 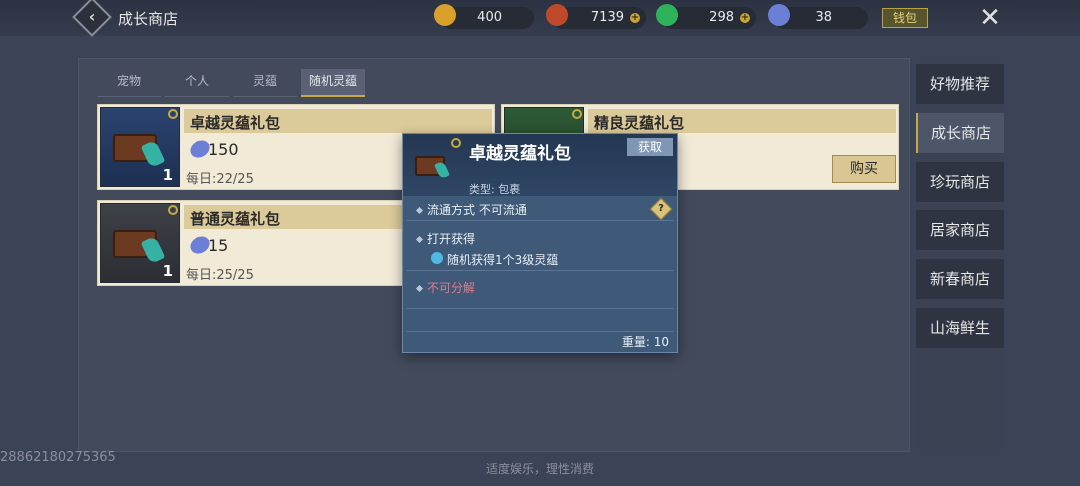 What do you see at coordinates (990, 18) in the screenshot?
I see `close-icon: ✕` at bounding box center [990, 18].